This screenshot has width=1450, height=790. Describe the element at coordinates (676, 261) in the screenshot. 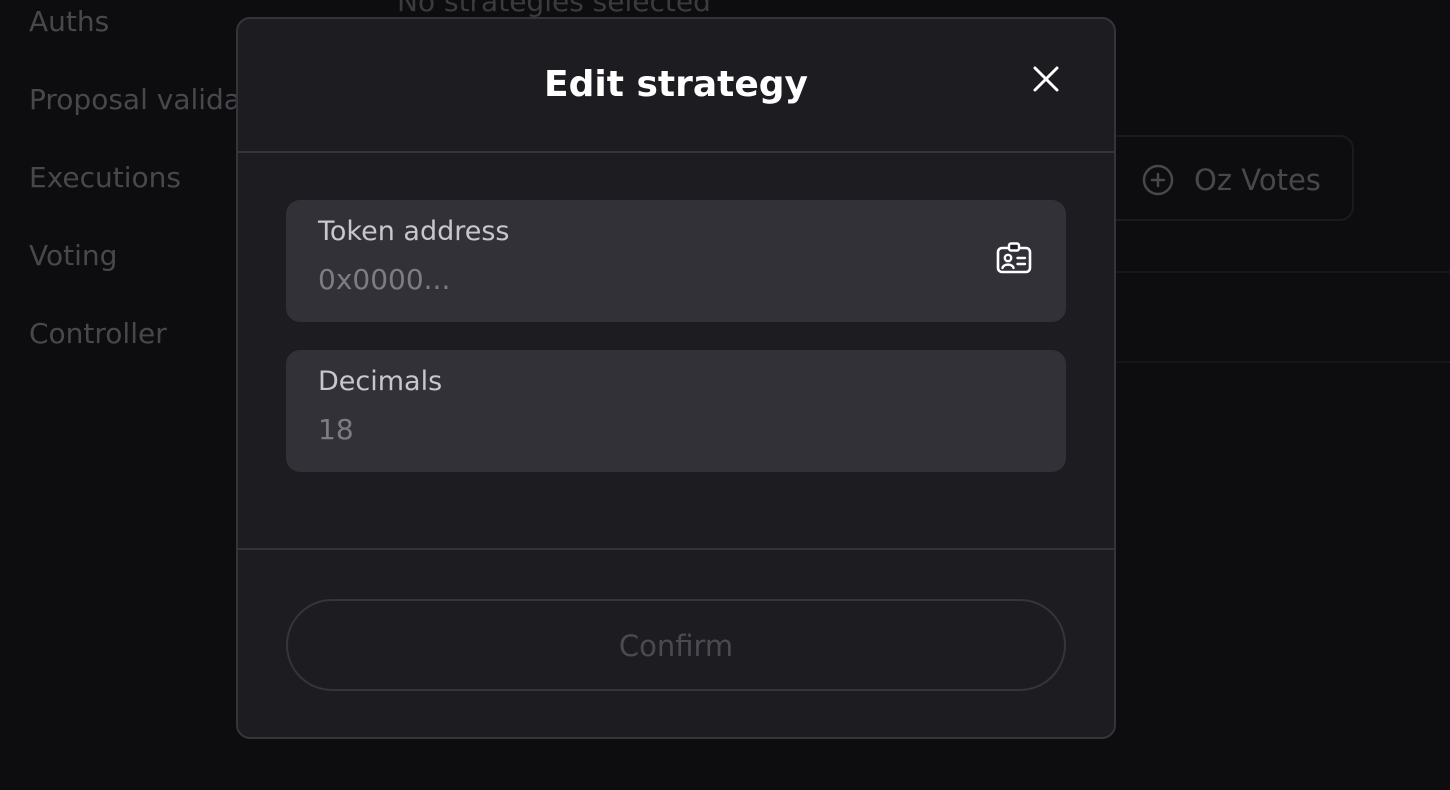

I see `token-address-field: Token address` at that location.